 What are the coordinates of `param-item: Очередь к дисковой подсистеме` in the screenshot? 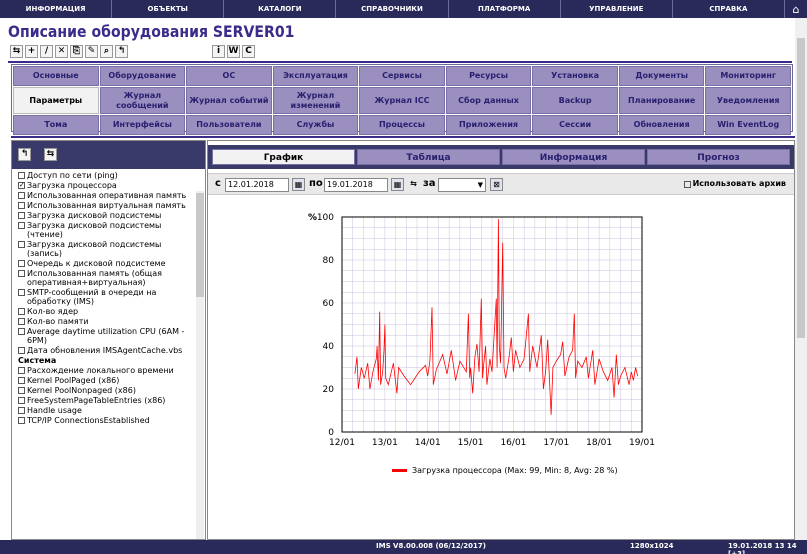 It's located at (107, 263).